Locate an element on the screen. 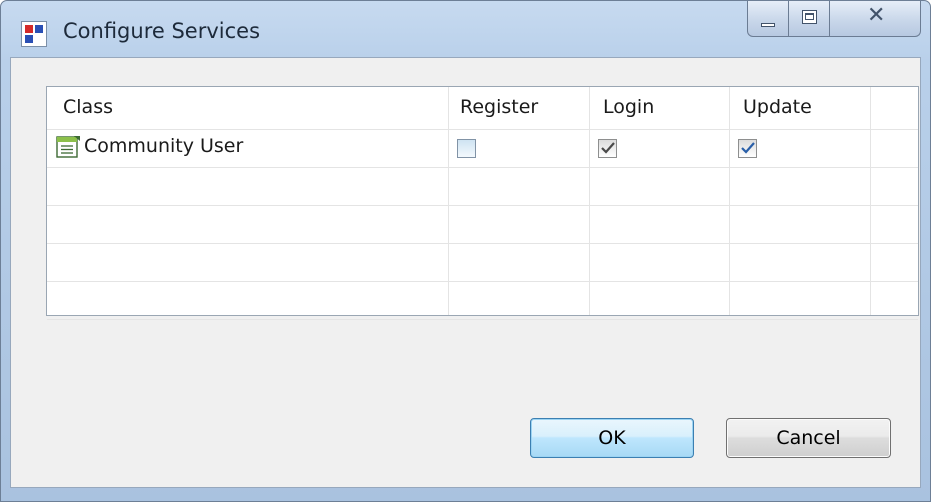 Image resolution: width=931 pixels, height=502 pixels. title-bar: Configure Services ✕ is located at coordinates (465, 28).